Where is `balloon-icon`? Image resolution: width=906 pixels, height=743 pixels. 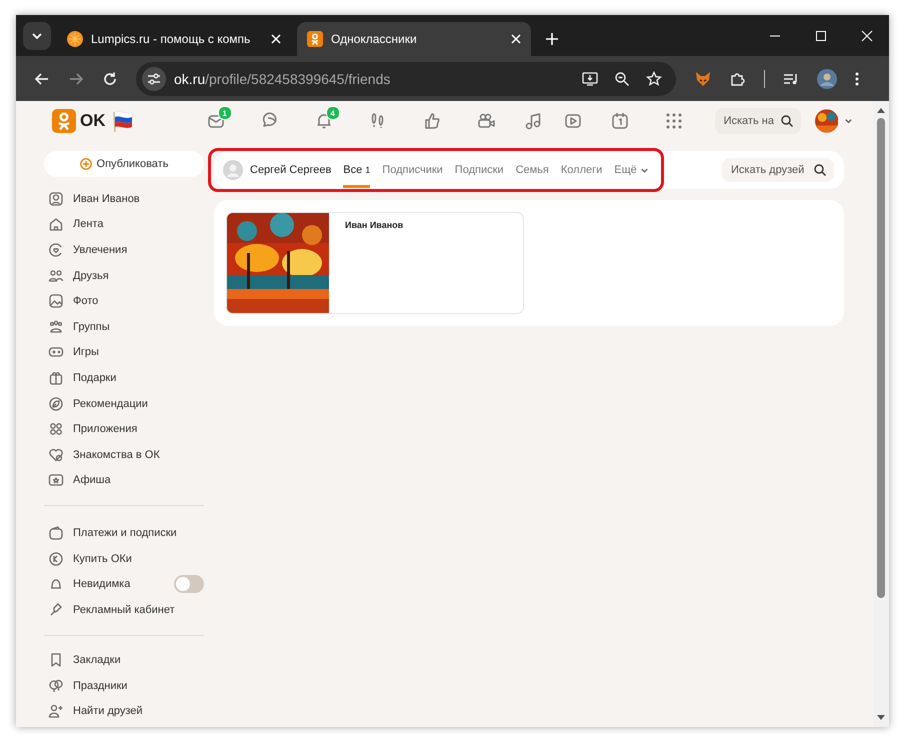
balloon-icon is located at coordinates (56, 686).